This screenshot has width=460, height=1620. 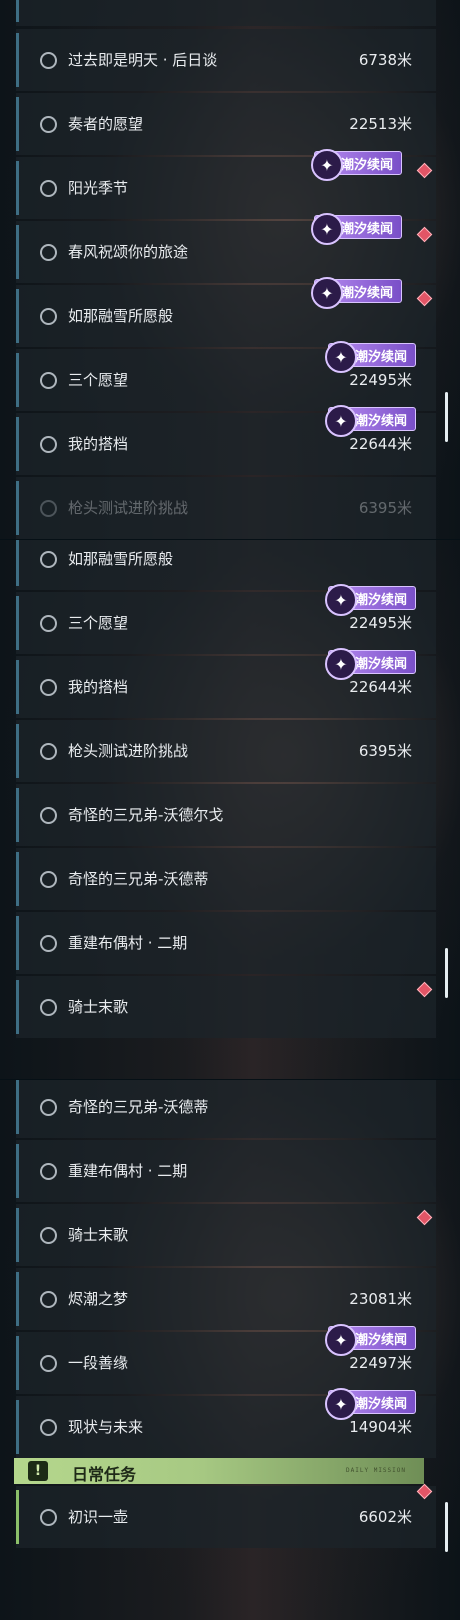 What do you see at coordinates (226, 751) in the screenshot?
I see `quest-row: 枪头测试进阶挑战 6395米` at bounding box center [226, 751].